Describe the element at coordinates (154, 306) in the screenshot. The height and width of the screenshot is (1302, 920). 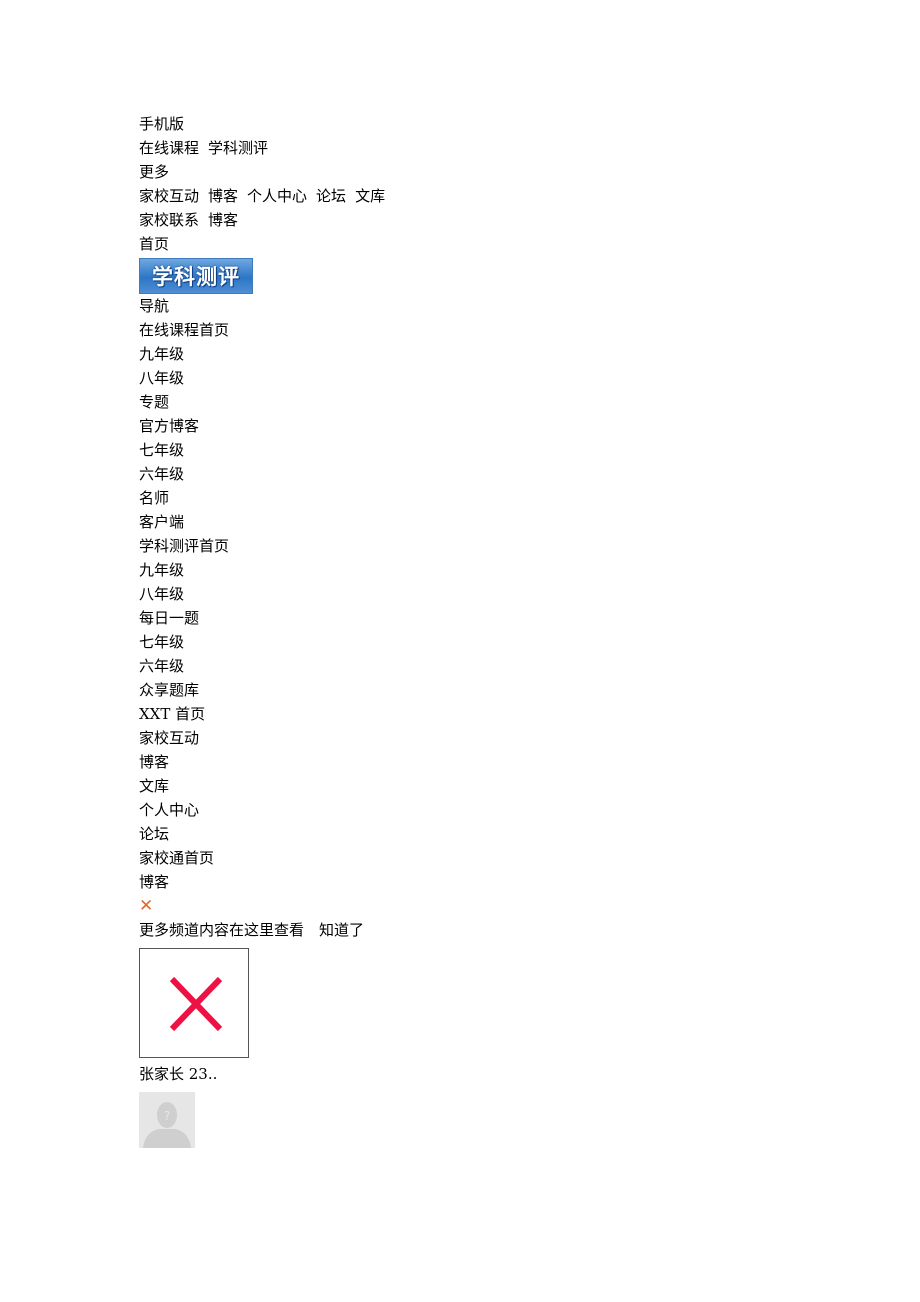
I see `nav-title: 导航` at that location.